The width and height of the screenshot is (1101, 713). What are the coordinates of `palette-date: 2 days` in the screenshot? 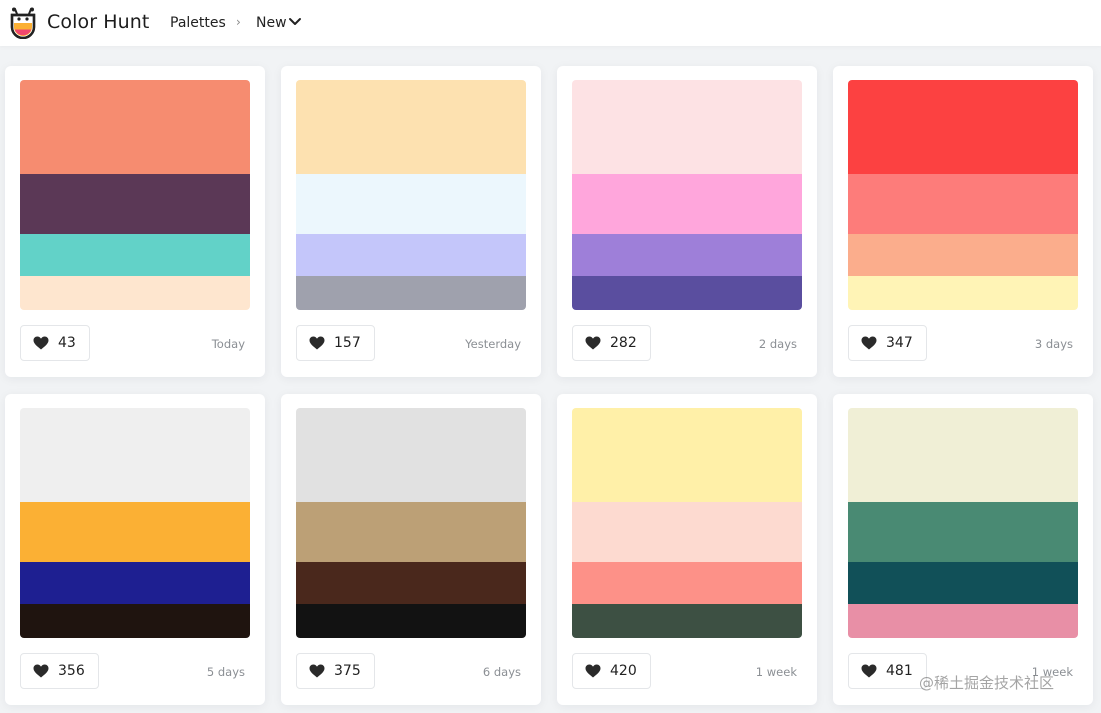 It's located at (777, 344).